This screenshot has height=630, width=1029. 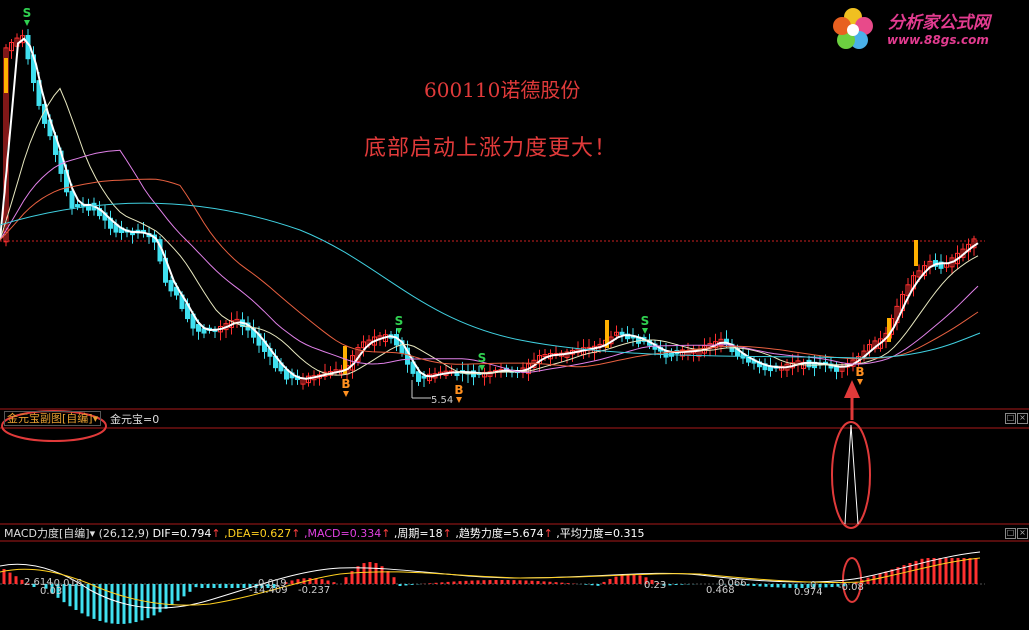 I want to click on stock-title: 600110诺德股份, so click(x=502, y=90).